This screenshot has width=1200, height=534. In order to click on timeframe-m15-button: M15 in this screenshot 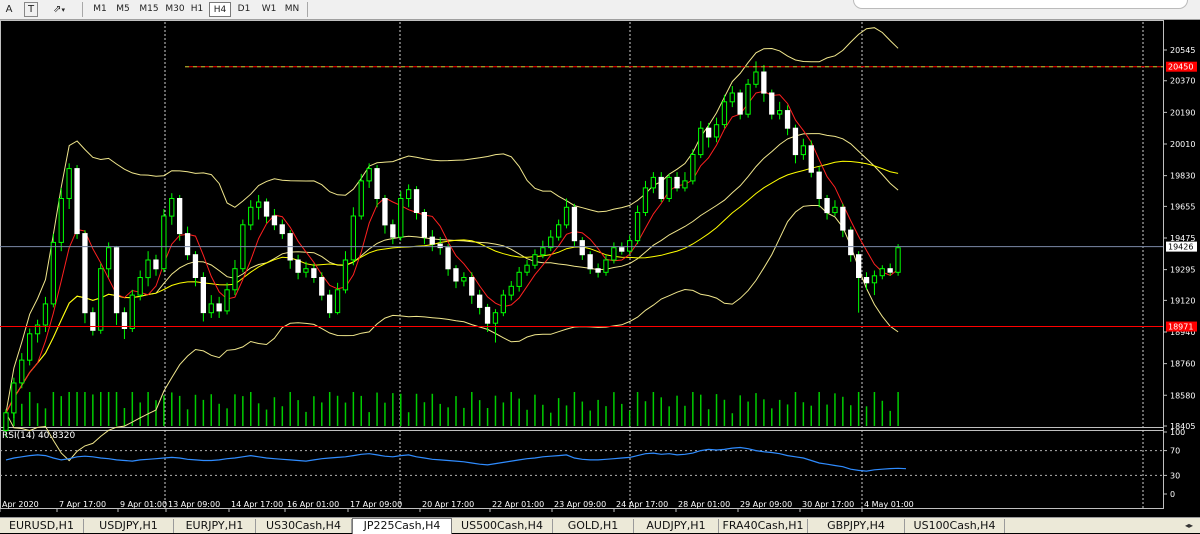, I will do `click(149, 9)`.